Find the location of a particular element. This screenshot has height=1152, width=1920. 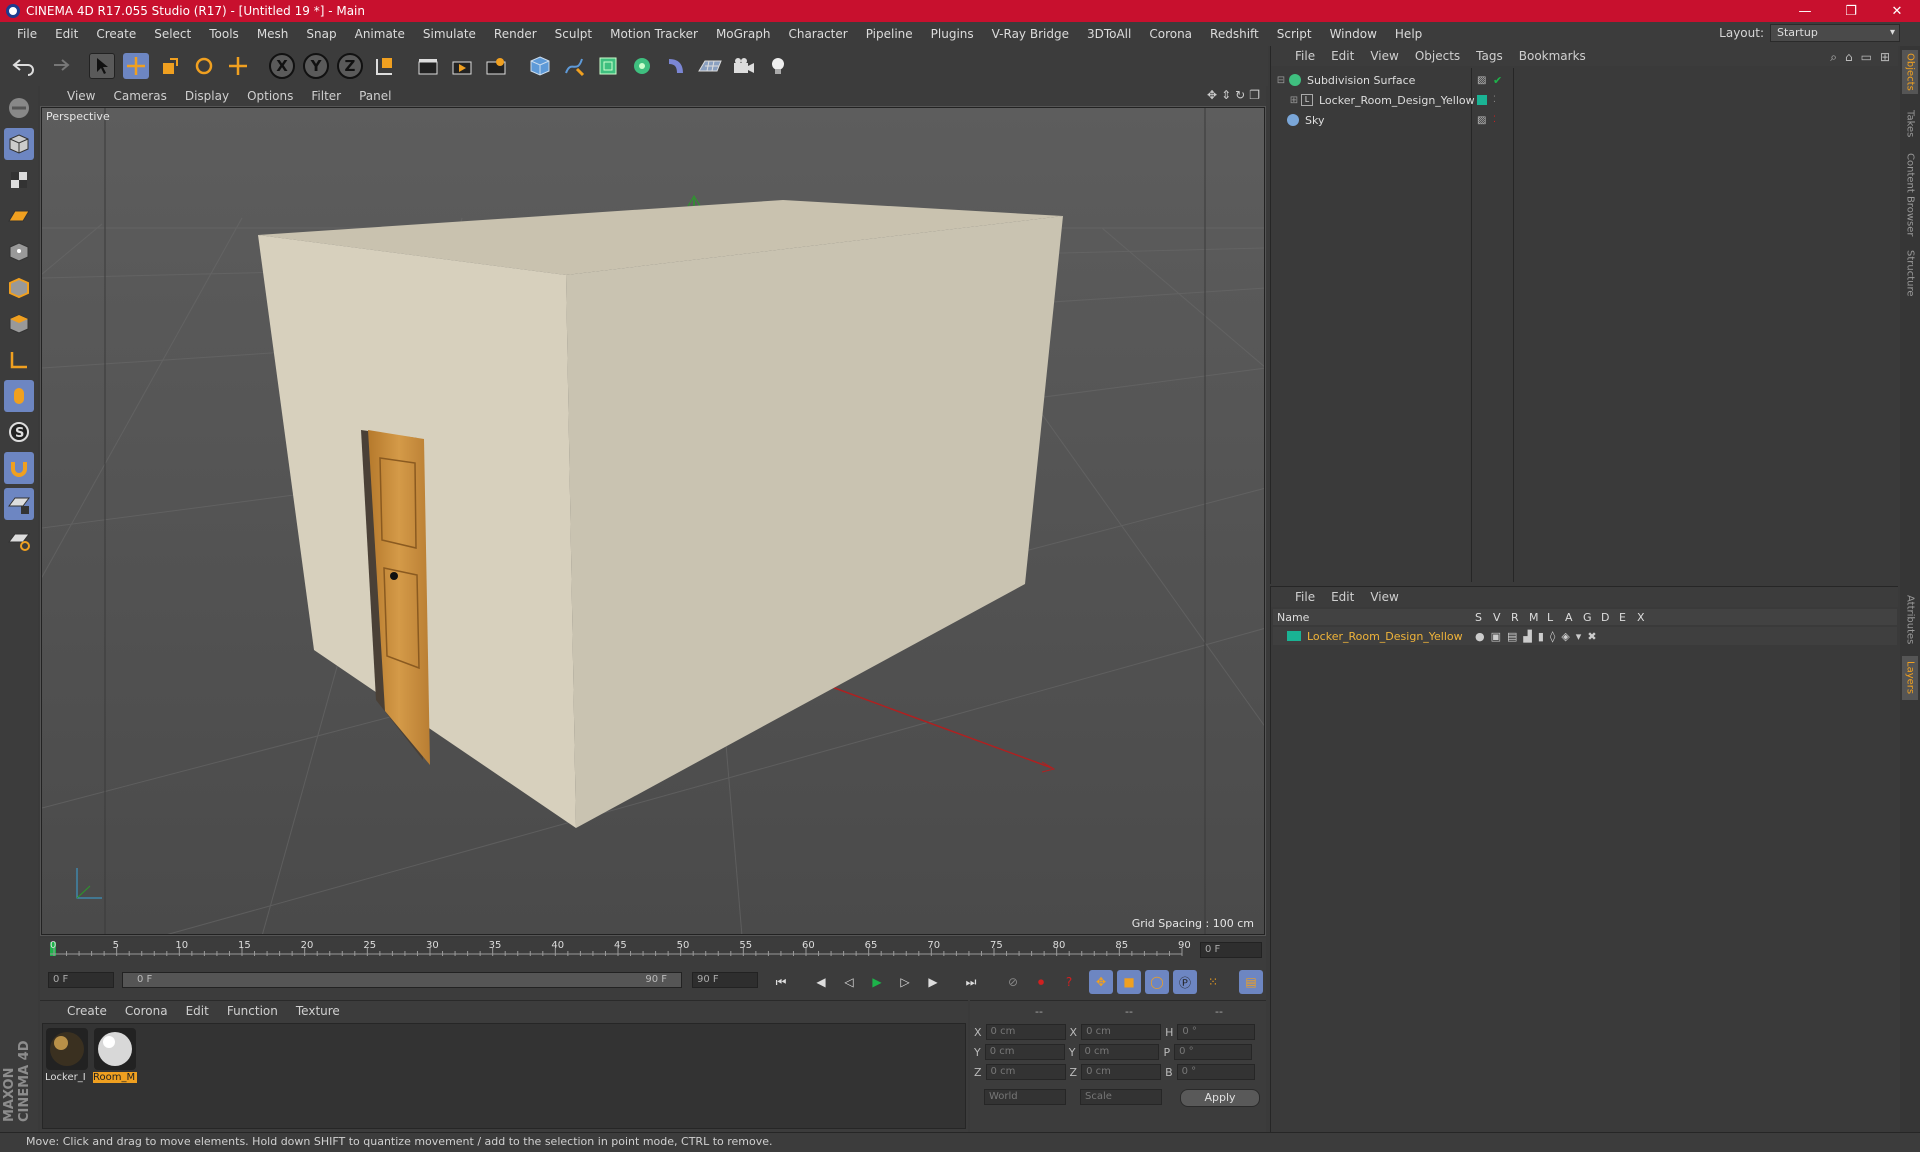

object-row-locker-room: ⊞ L Locker_Room_Design_Yellow ⁚ is located at coordinates (1585, 100).